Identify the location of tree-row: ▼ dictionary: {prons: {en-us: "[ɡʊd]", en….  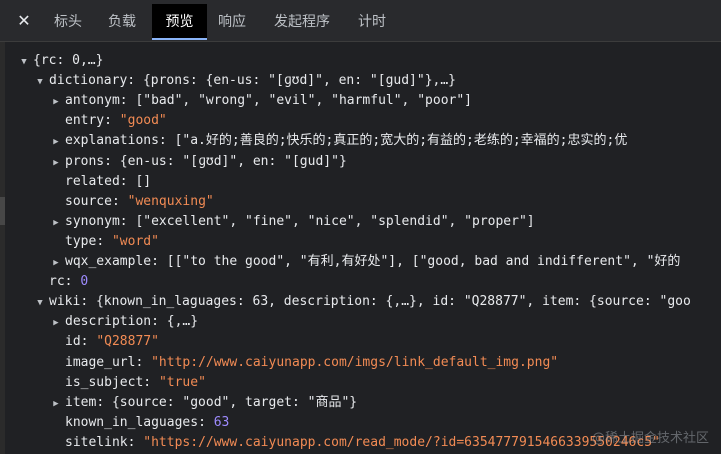
(245, 81).